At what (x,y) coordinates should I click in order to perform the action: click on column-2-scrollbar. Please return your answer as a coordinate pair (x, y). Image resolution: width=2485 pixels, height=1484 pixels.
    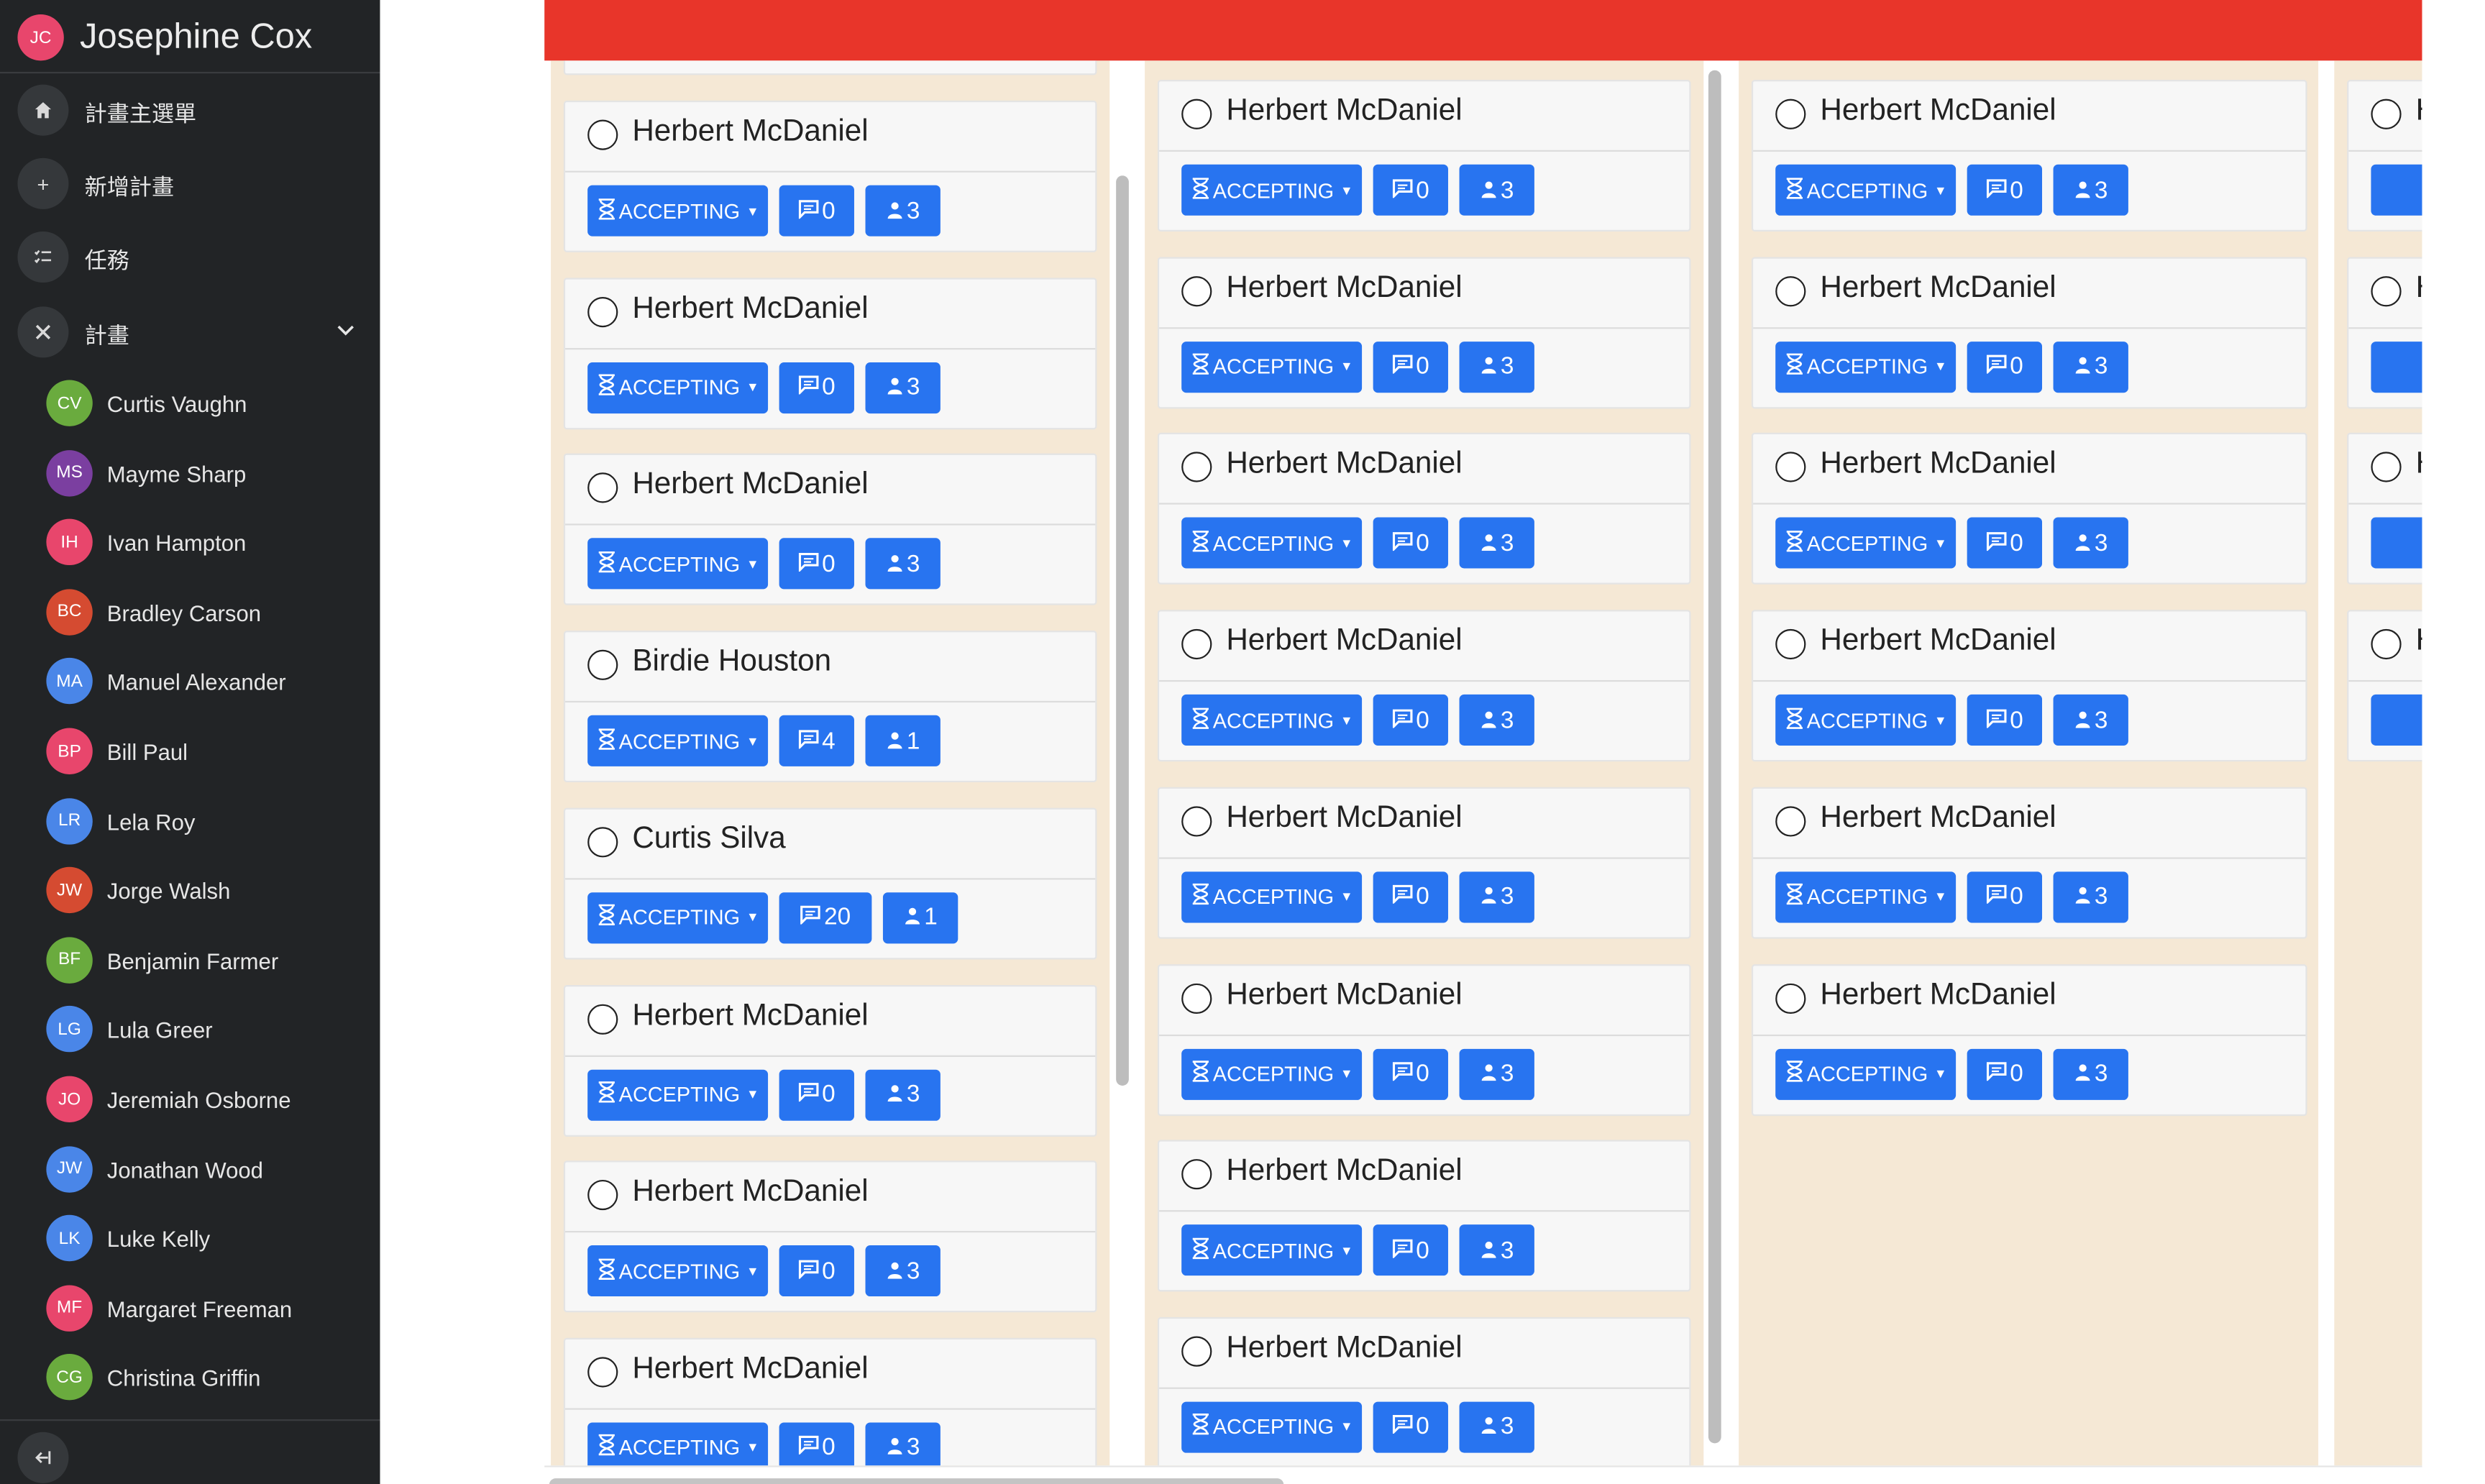
    Looking at the image, I should click on (1715, 757).